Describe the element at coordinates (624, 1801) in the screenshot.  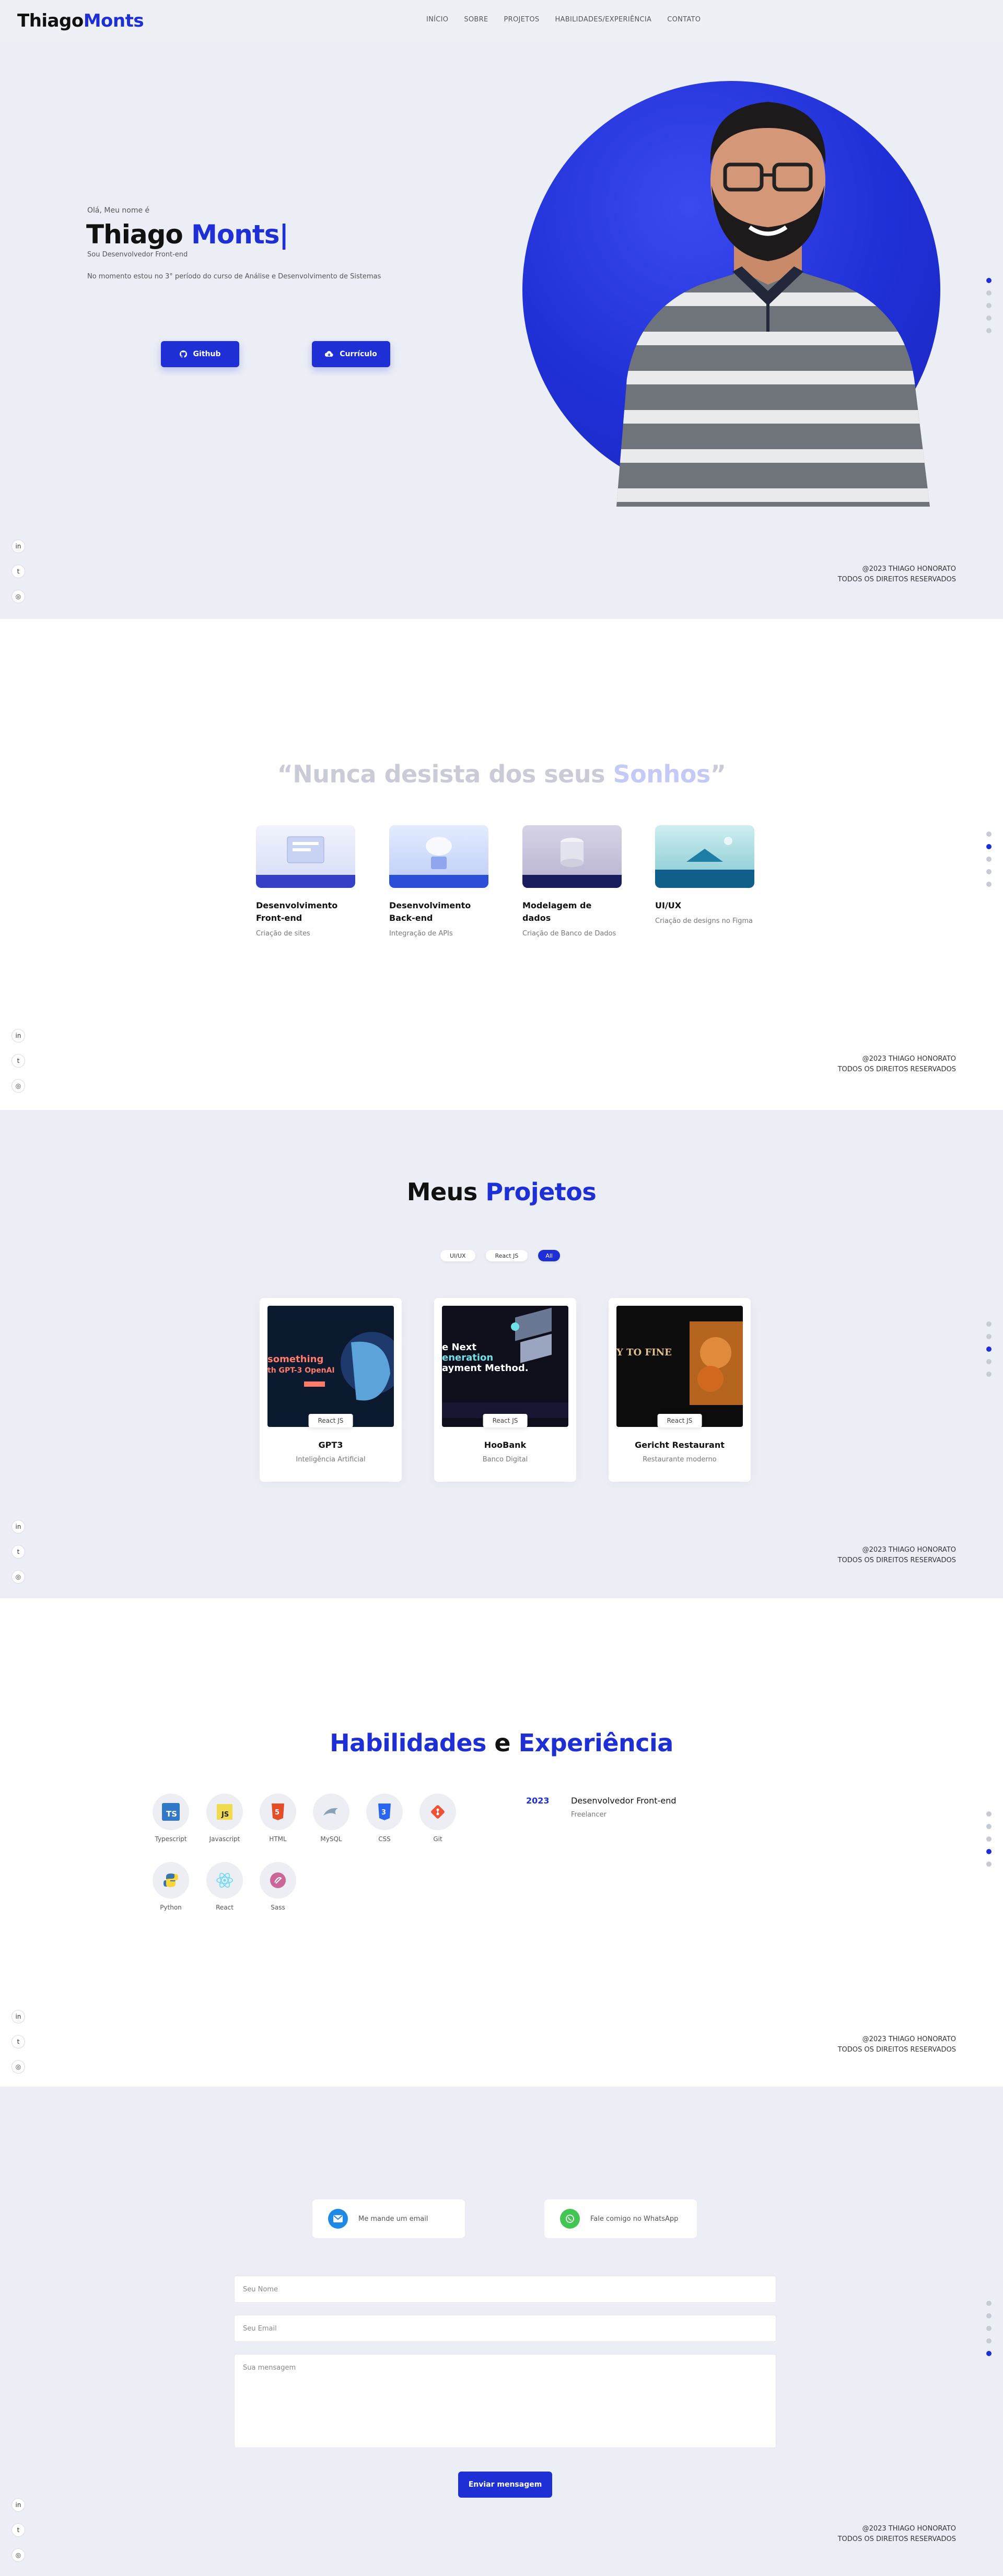
I see `experience-role: Desenvolvedor Front-end` at that location.